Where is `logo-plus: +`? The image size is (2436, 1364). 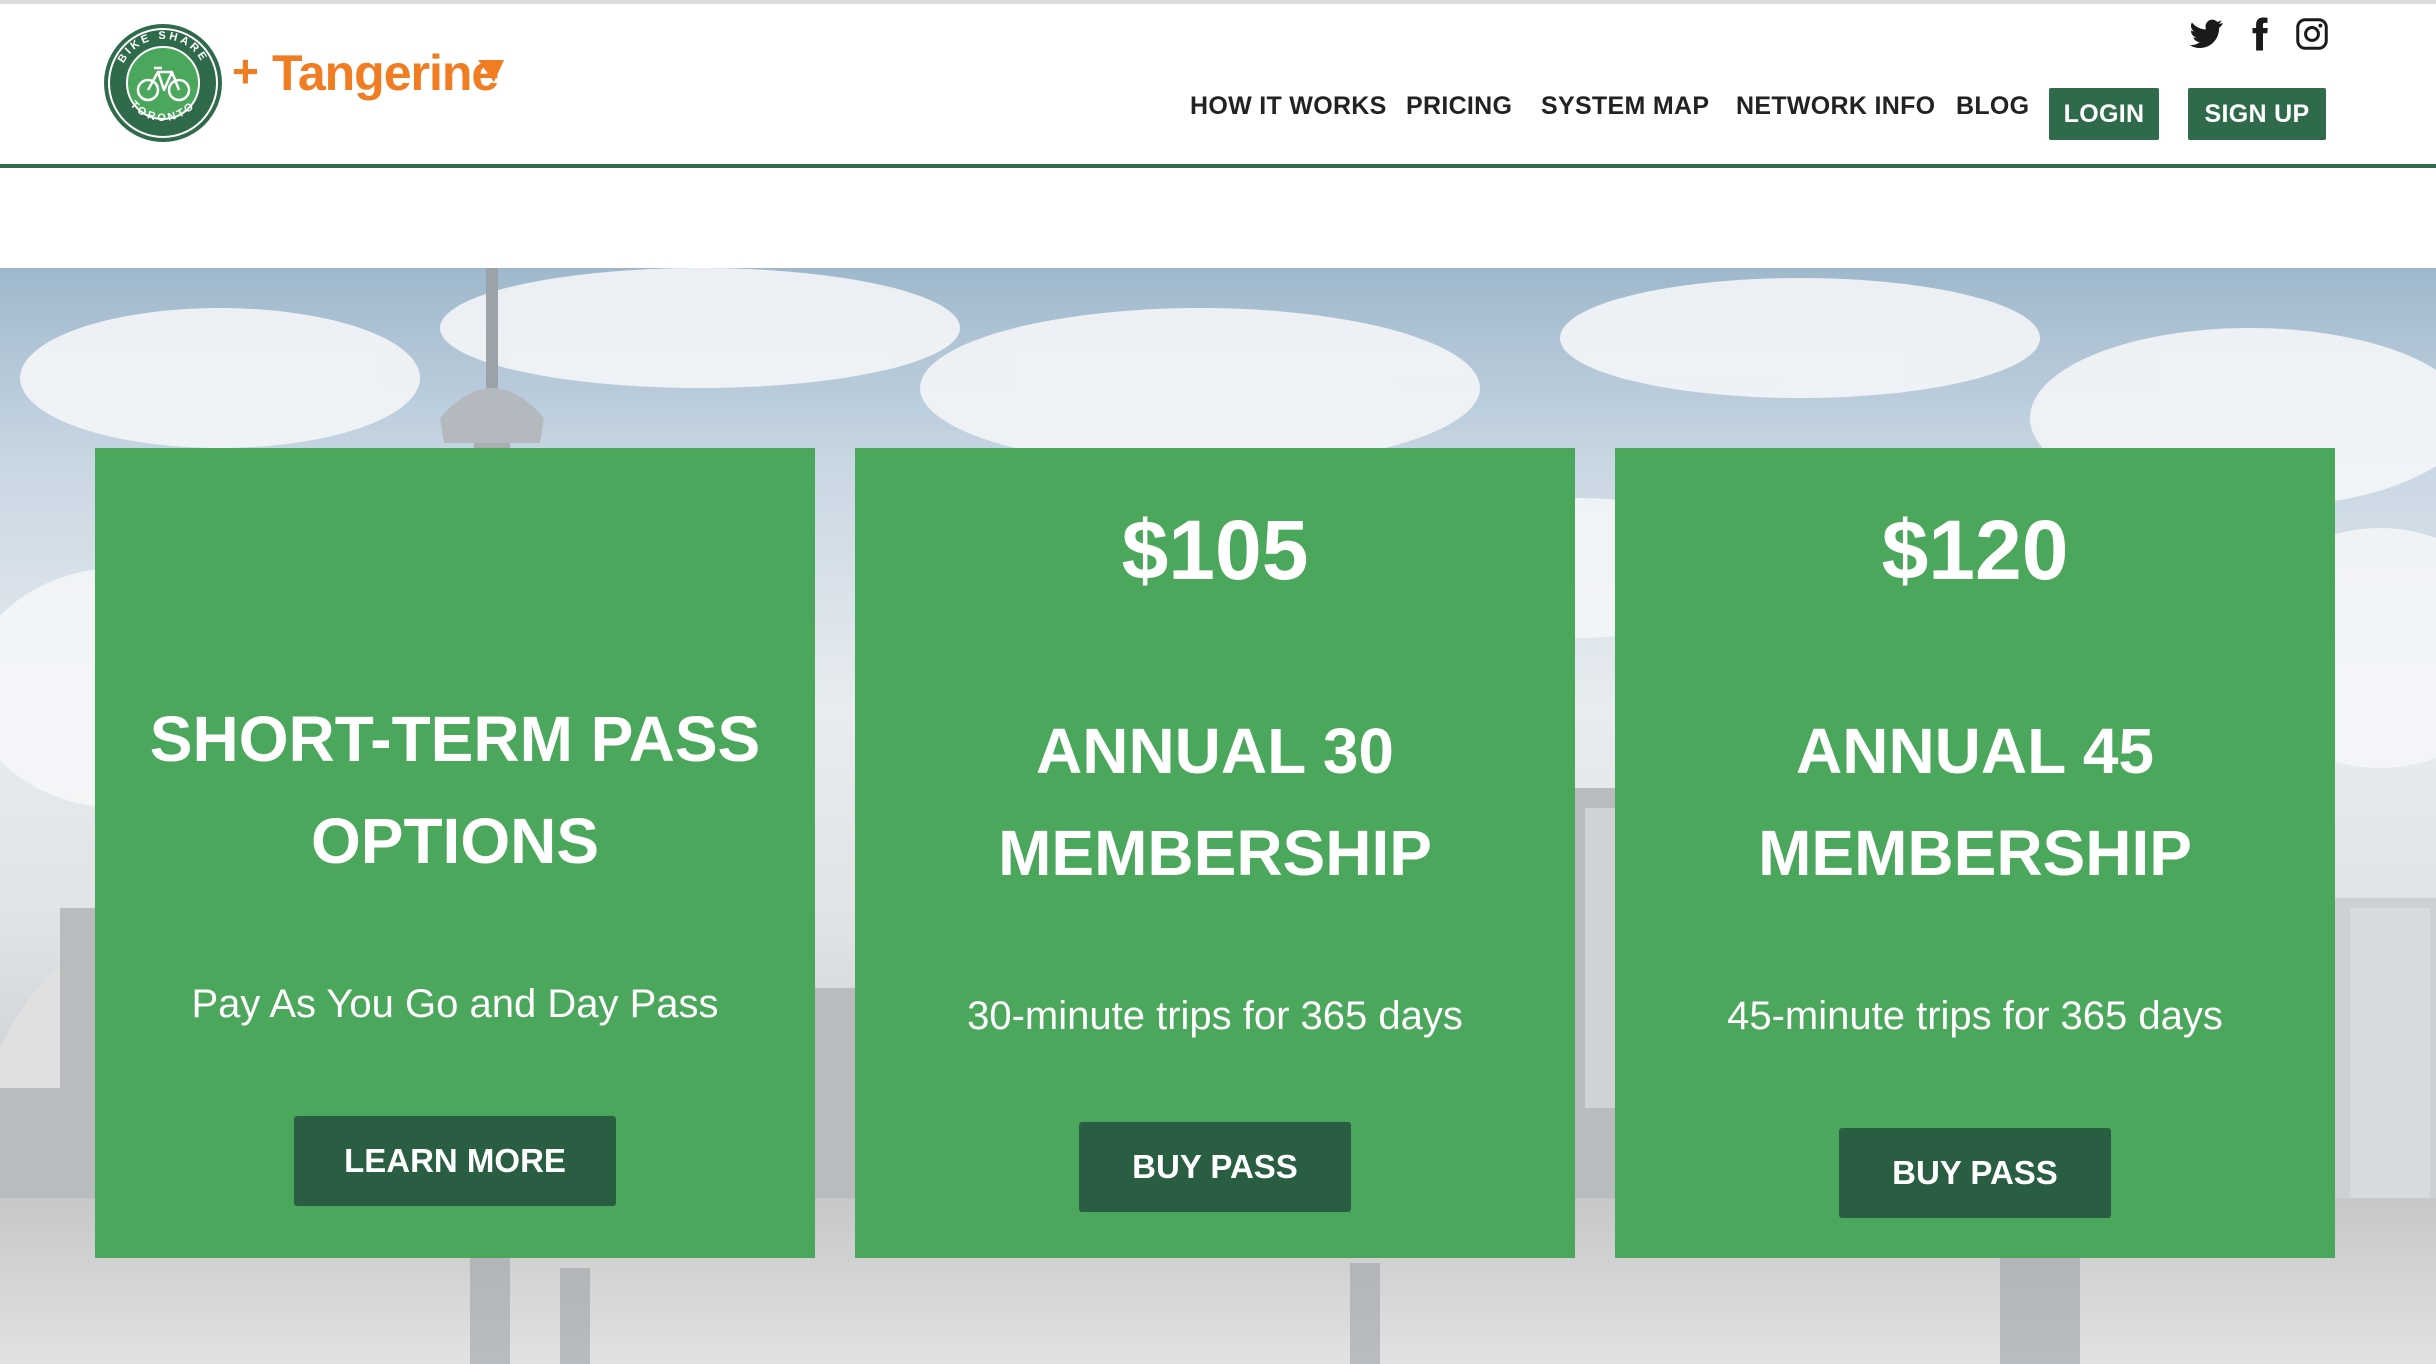 logo-plus: + is located at coordinates (245, 71).